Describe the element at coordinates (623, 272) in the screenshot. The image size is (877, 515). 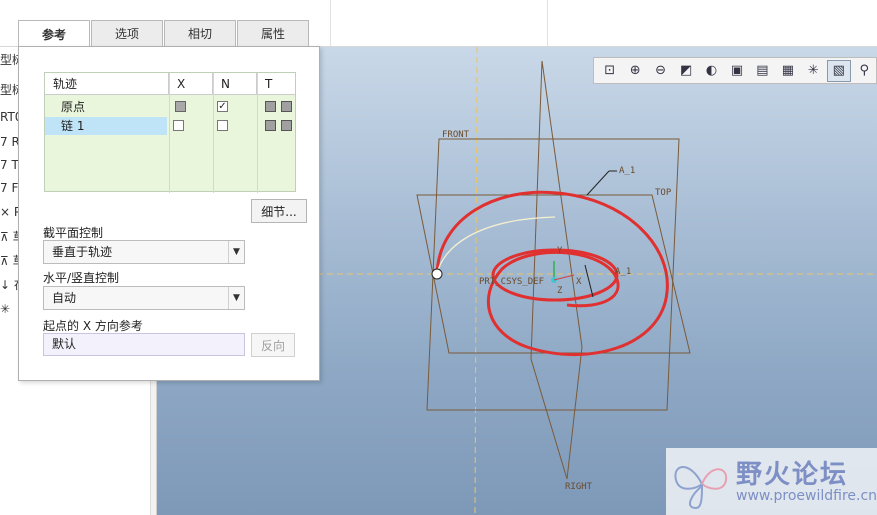
I see `a1-small-label: A_1` at that location.